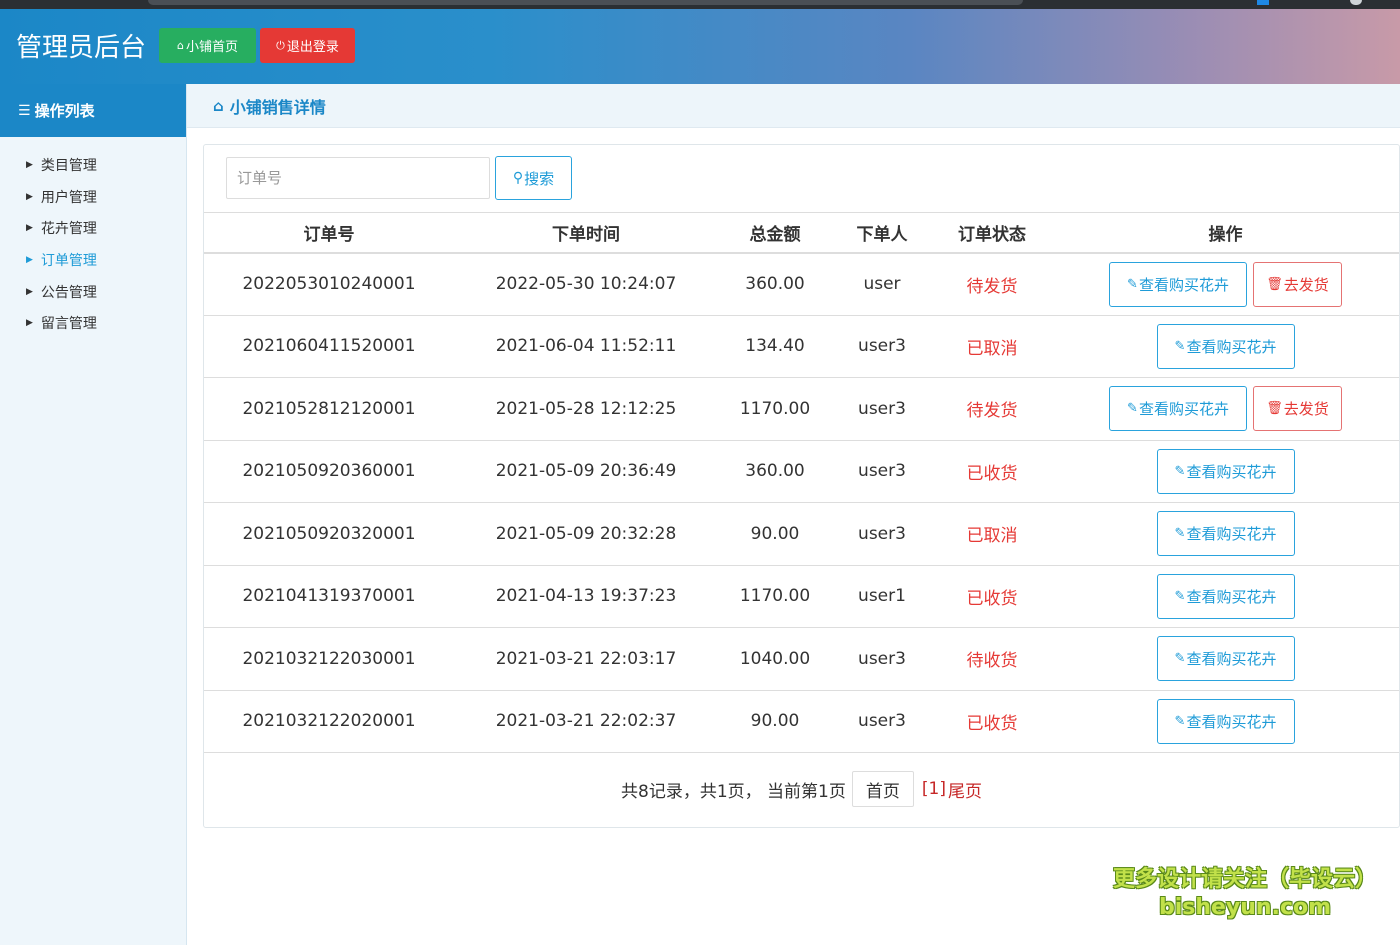  Describe the element at coordinates (992, 233) in the screenshot. I see `column-header: 订单状态` at that location.